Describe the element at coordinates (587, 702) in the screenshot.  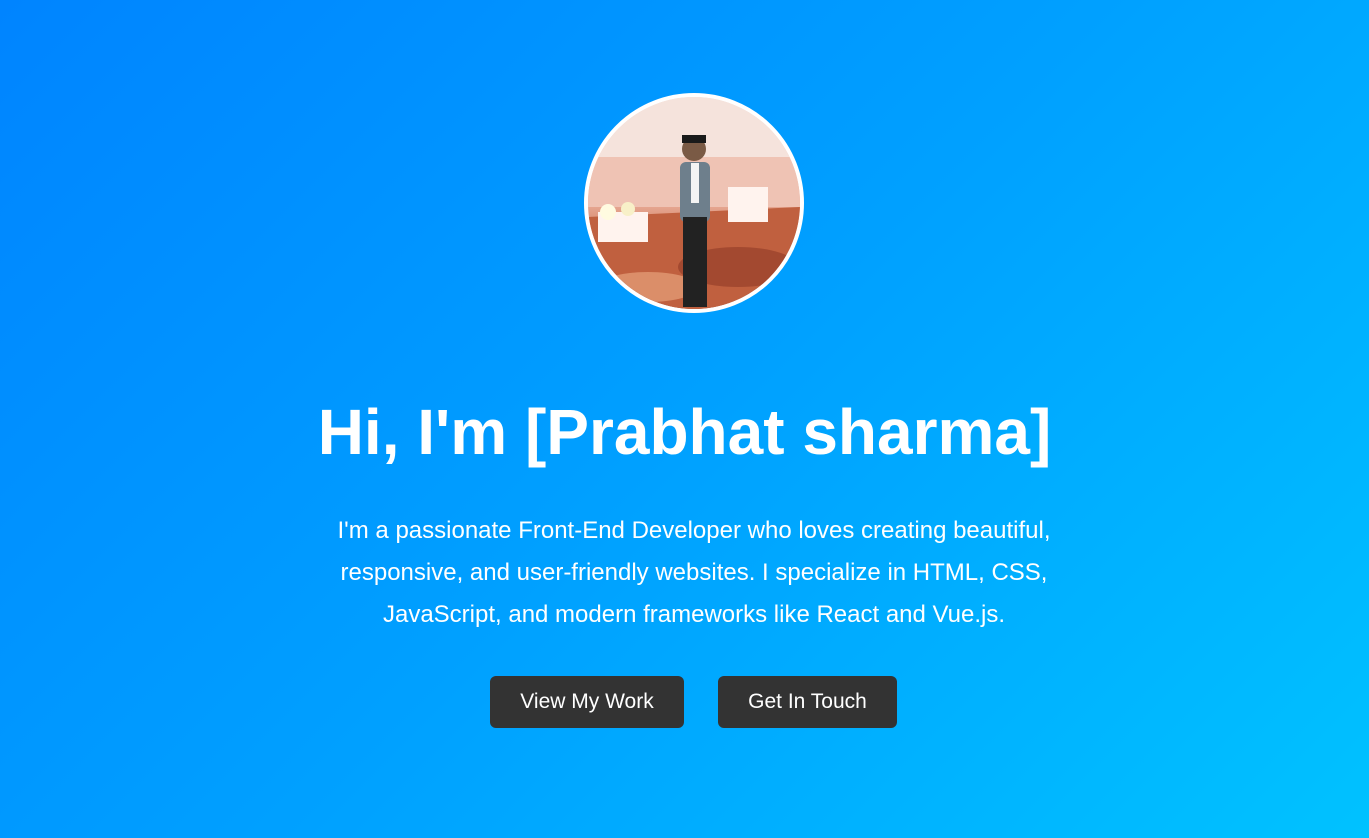
I see `view-my-work-button: View My Work` at that location.